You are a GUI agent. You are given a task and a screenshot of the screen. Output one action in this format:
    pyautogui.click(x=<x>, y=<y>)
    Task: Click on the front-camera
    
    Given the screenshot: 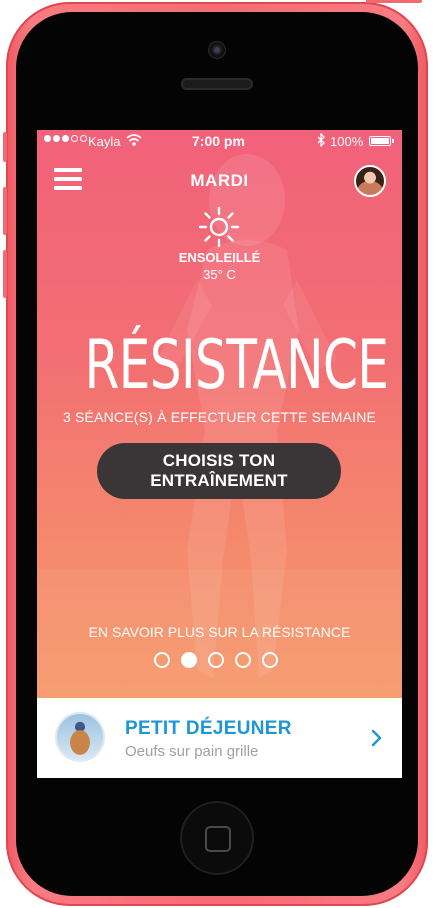 What is the action you would take?
    pyautogui.click(x=217, y=50)
    